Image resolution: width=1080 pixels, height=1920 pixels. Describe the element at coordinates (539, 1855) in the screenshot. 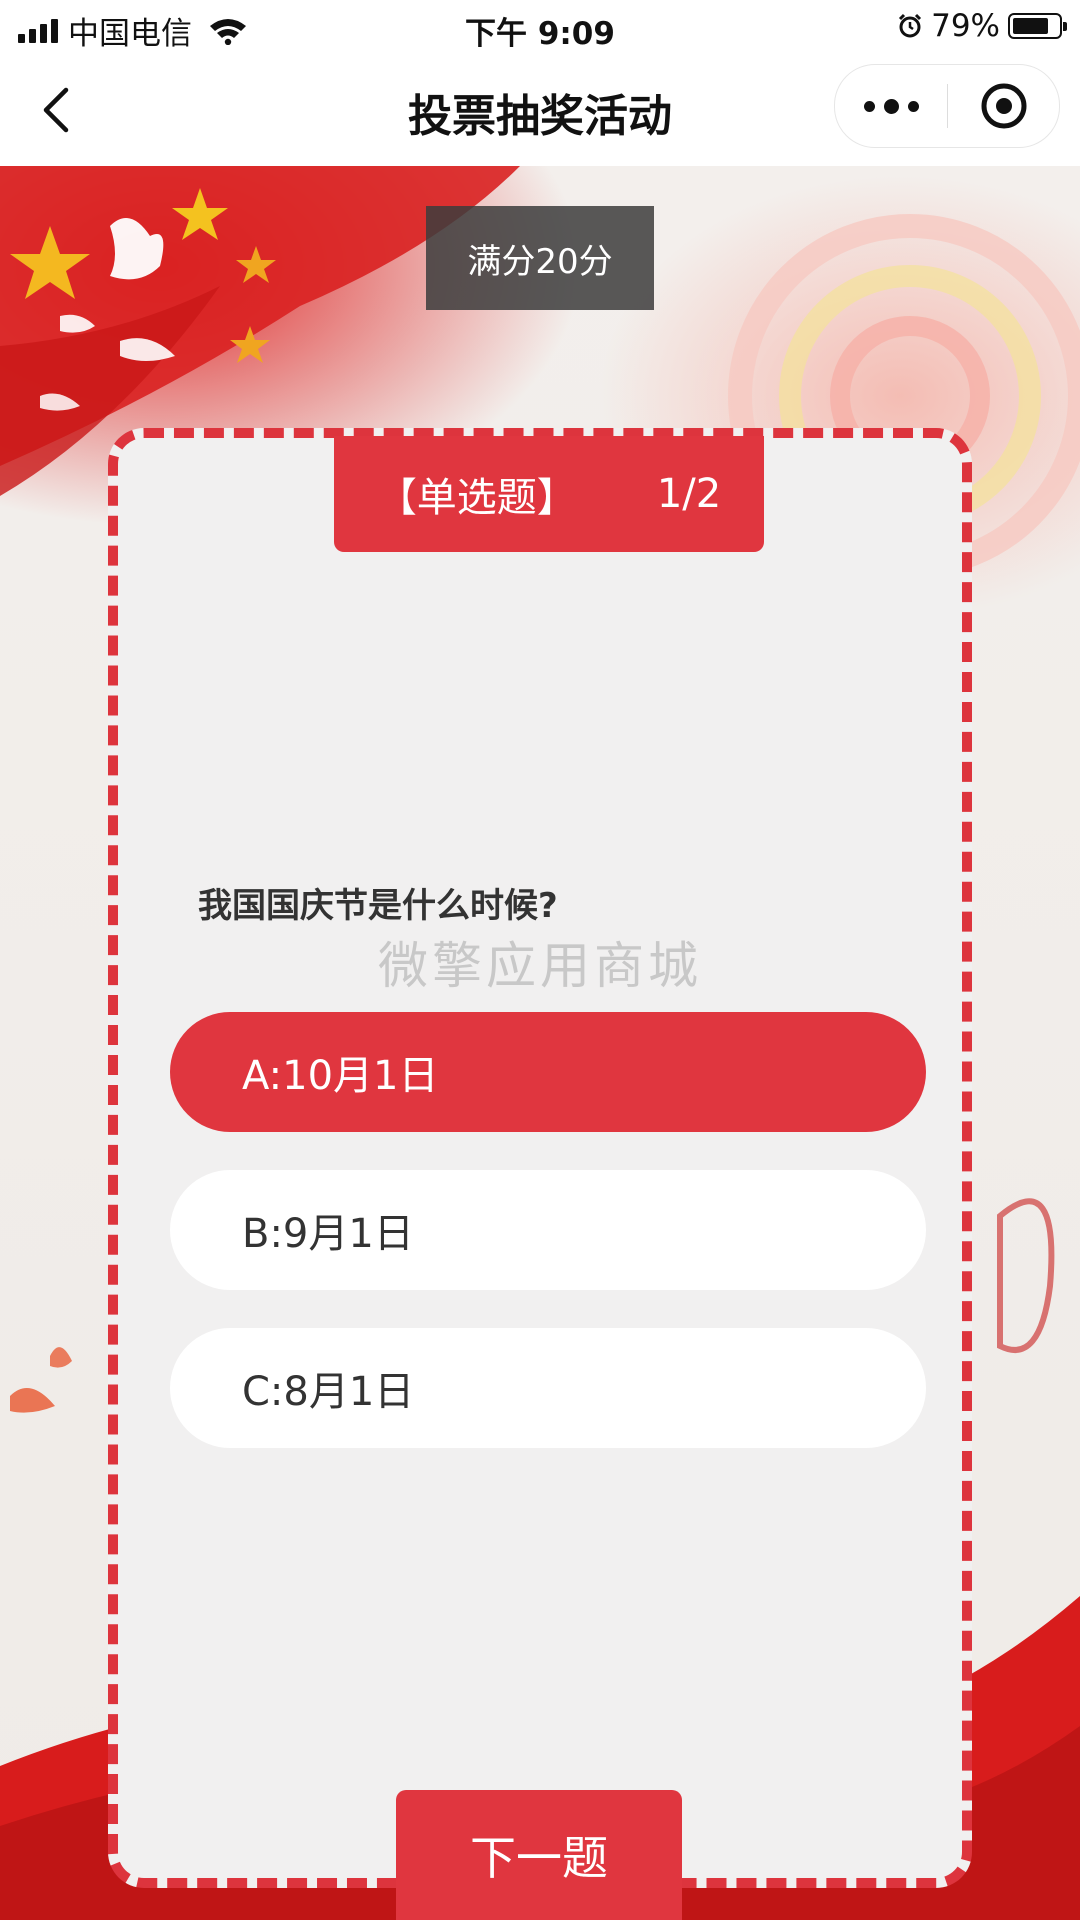

I see `next-question-button: 下一题` at that location.